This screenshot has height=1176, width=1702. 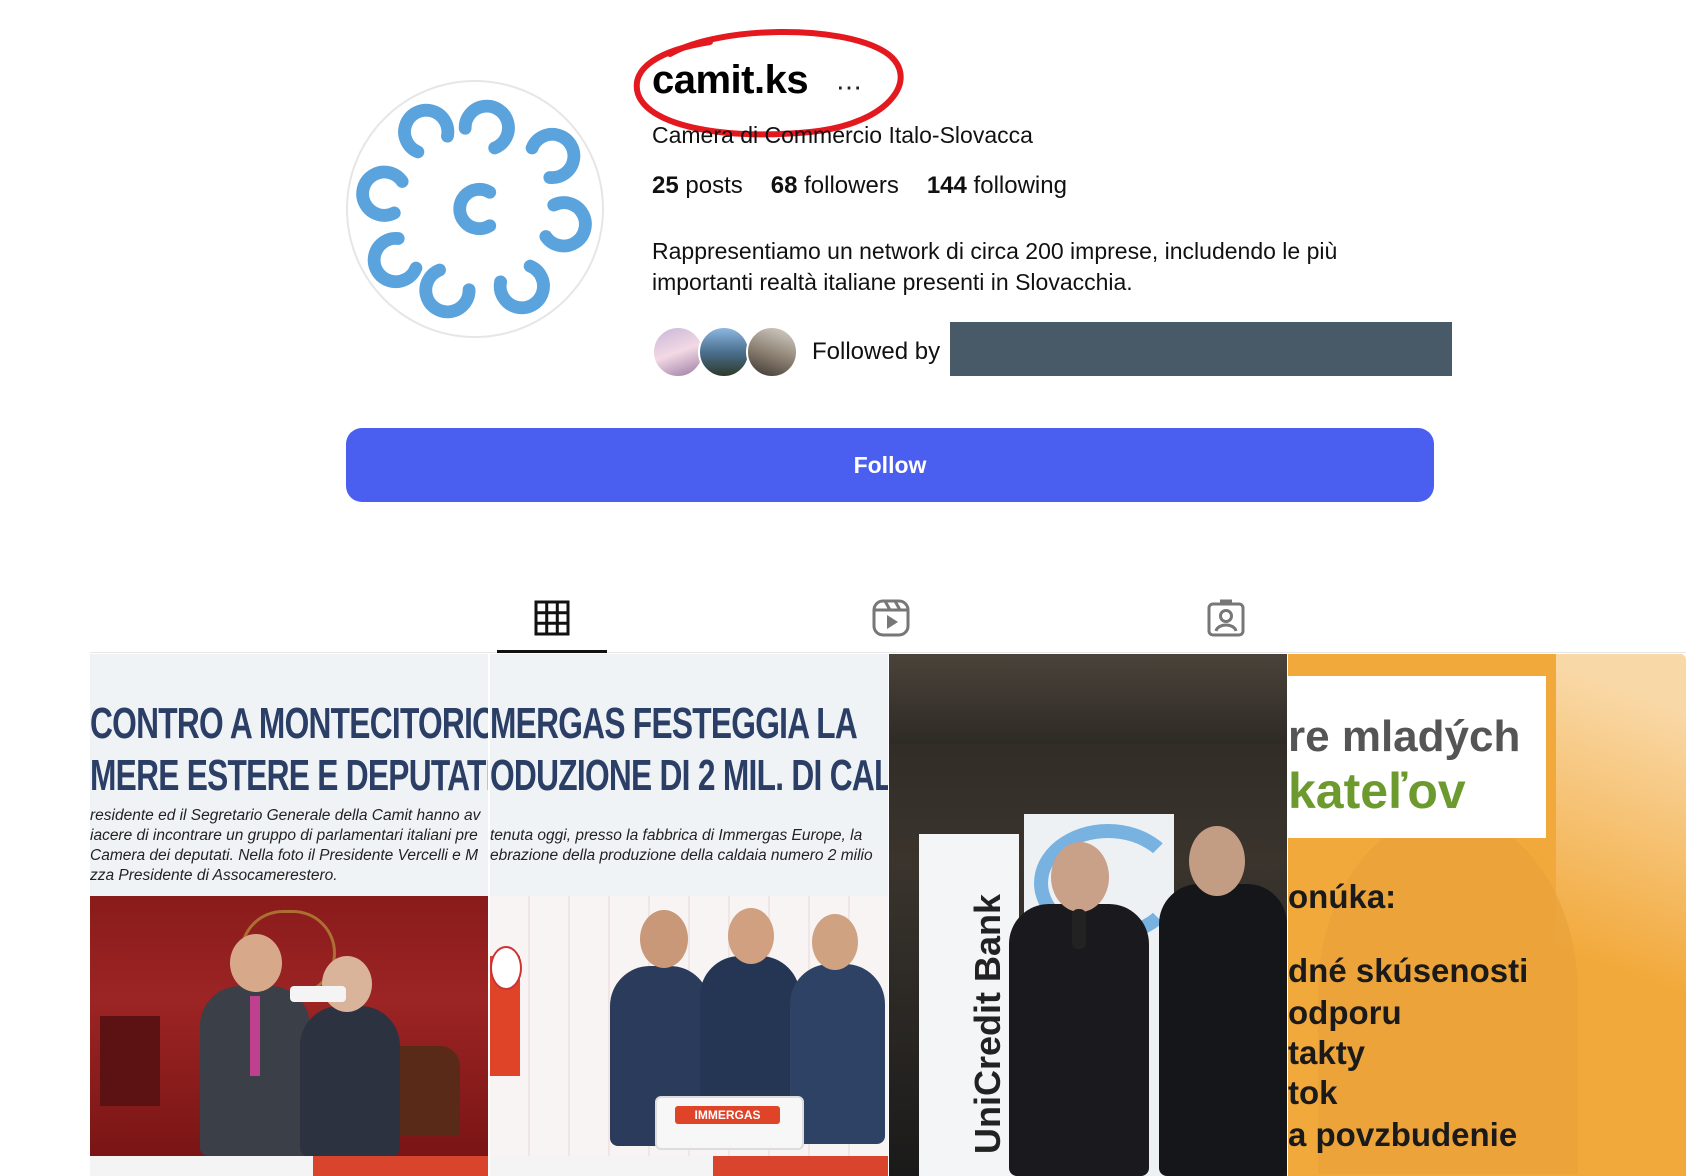 I want to click on more-options-icon: ⋯, so click(x=849, y=87).